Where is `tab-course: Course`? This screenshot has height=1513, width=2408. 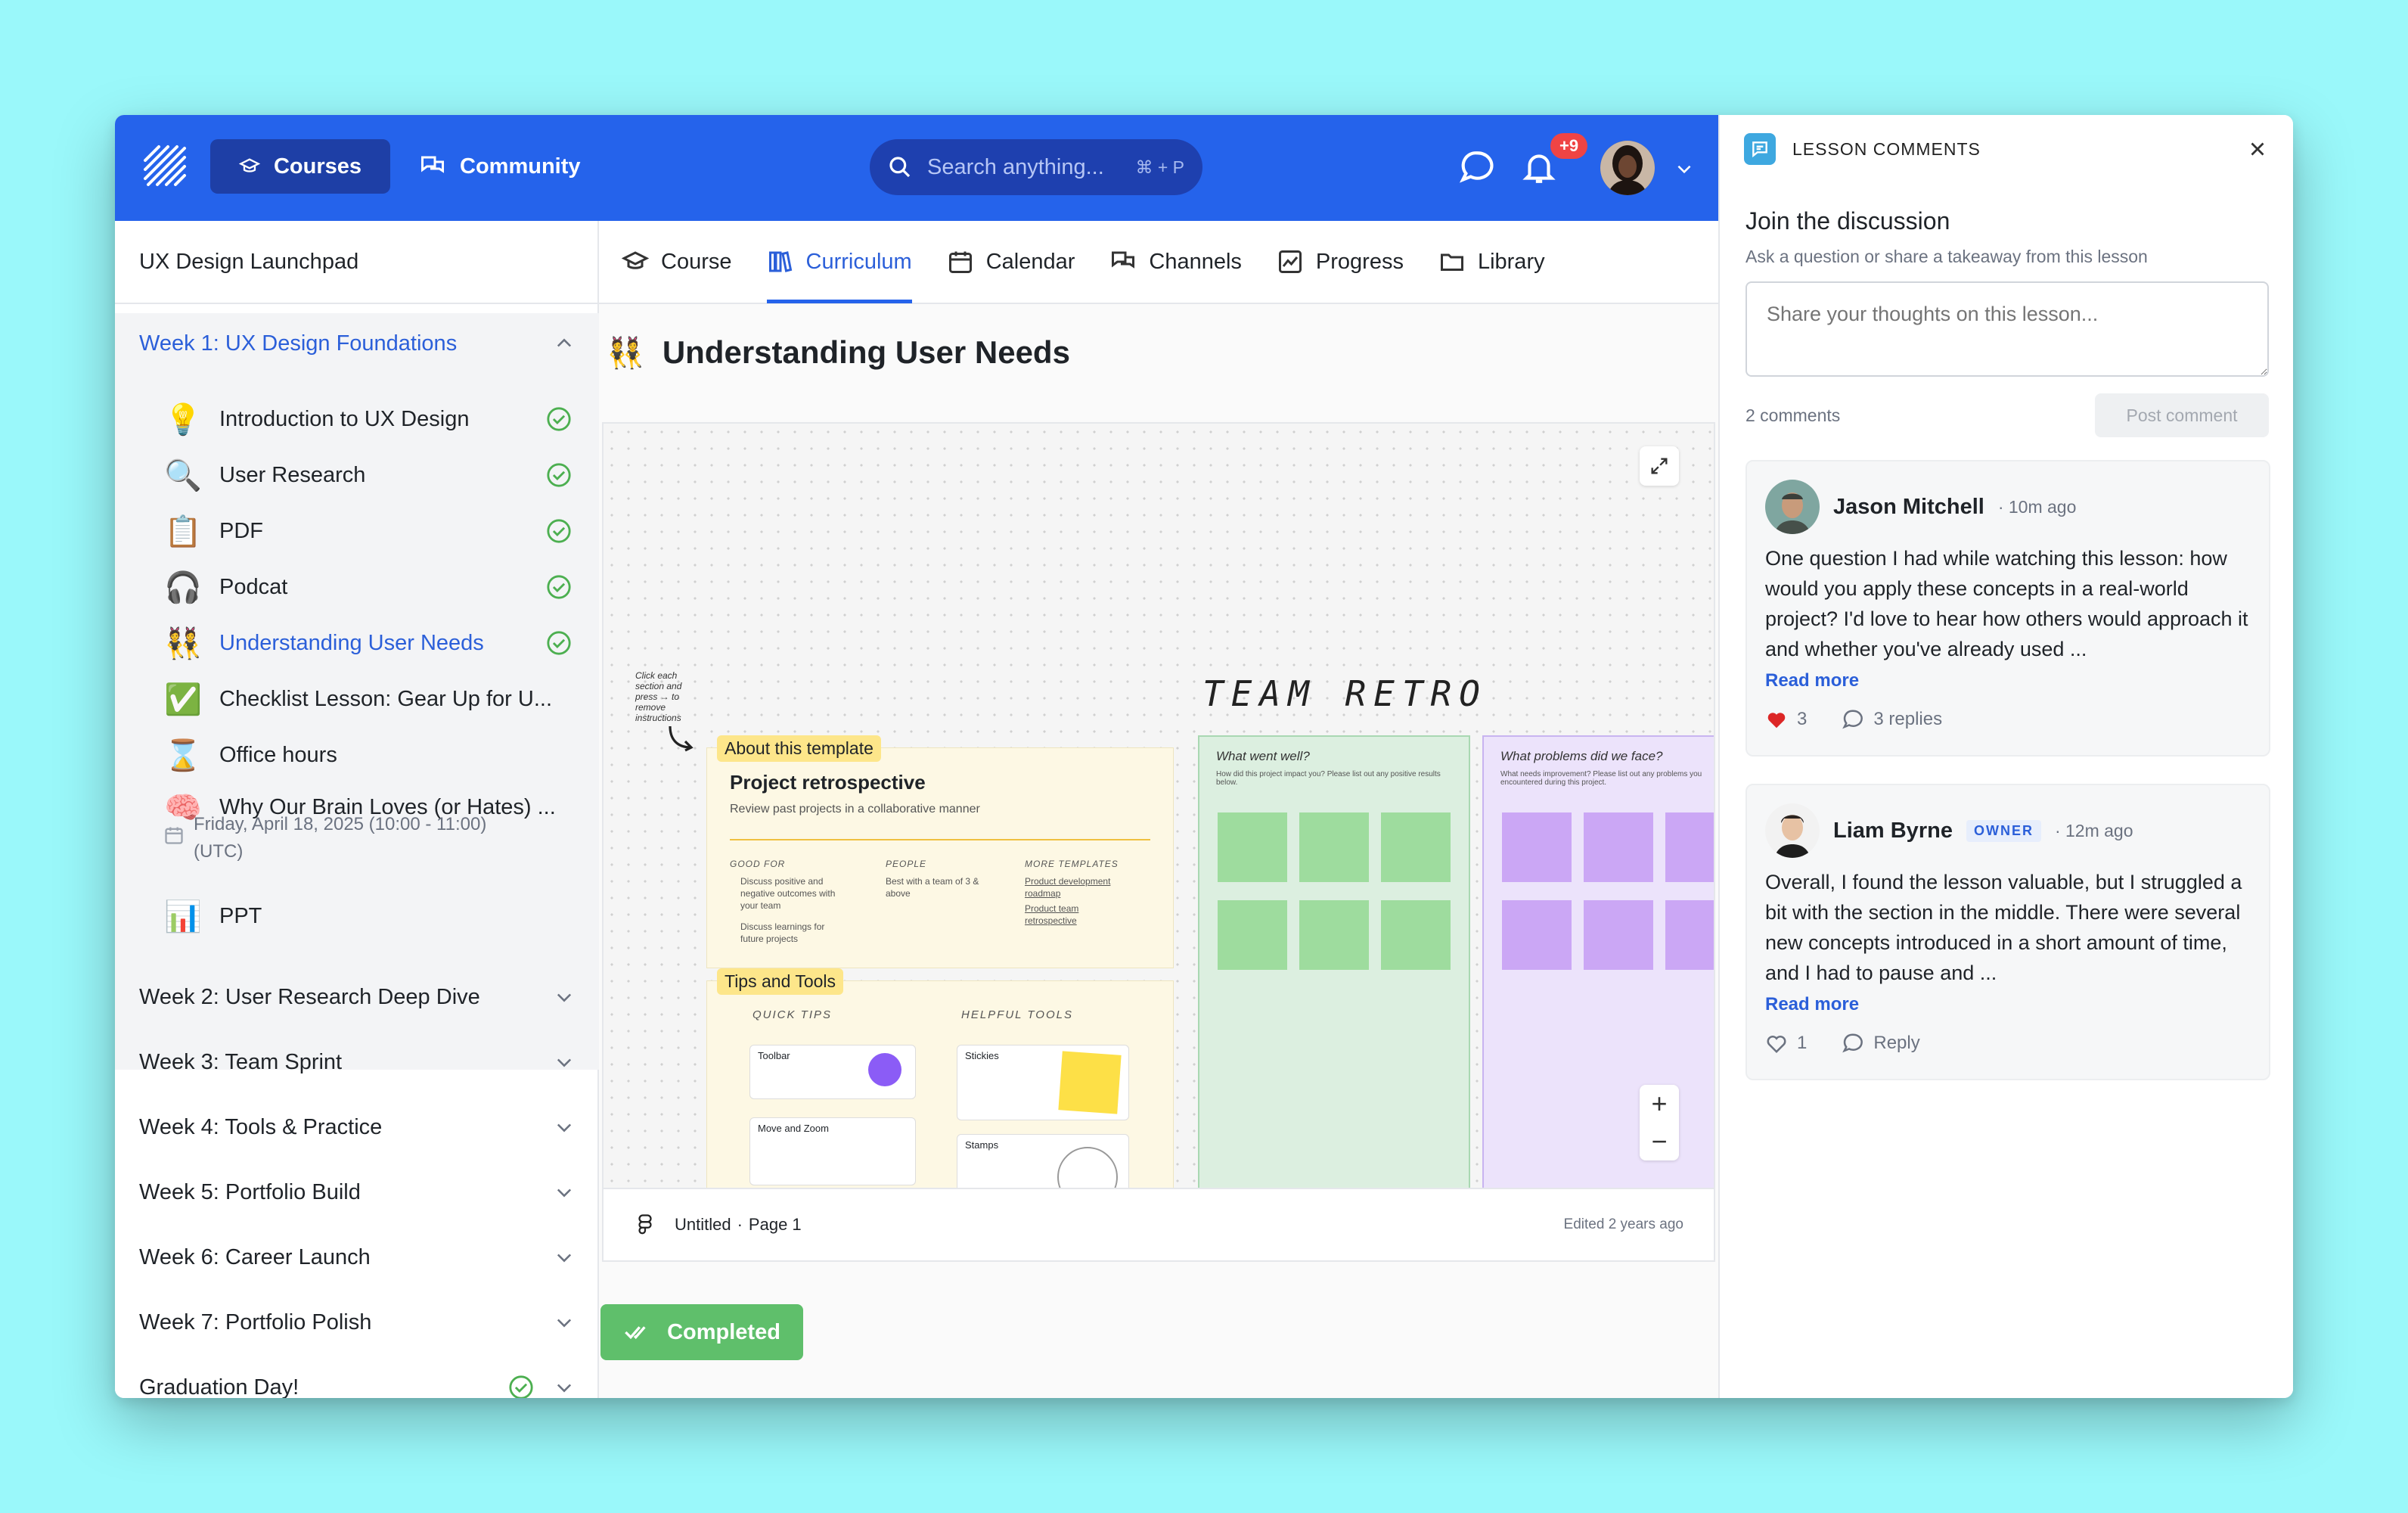 tab-course: Course is located at coordinates (677, 261).